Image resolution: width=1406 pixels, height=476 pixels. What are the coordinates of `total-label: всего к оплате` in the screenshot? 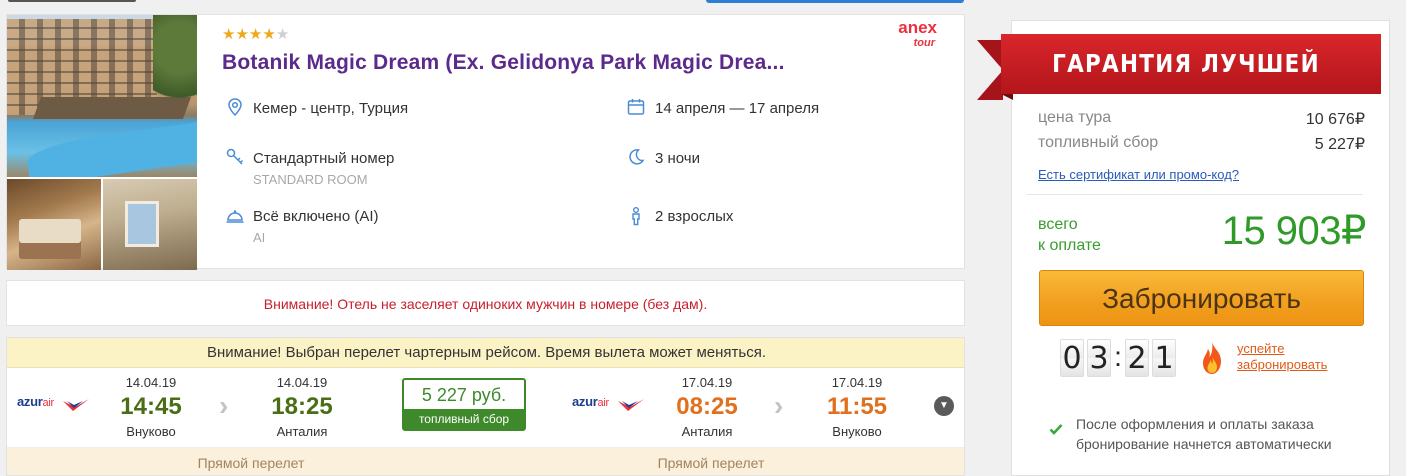 It's located at (1069, 235).